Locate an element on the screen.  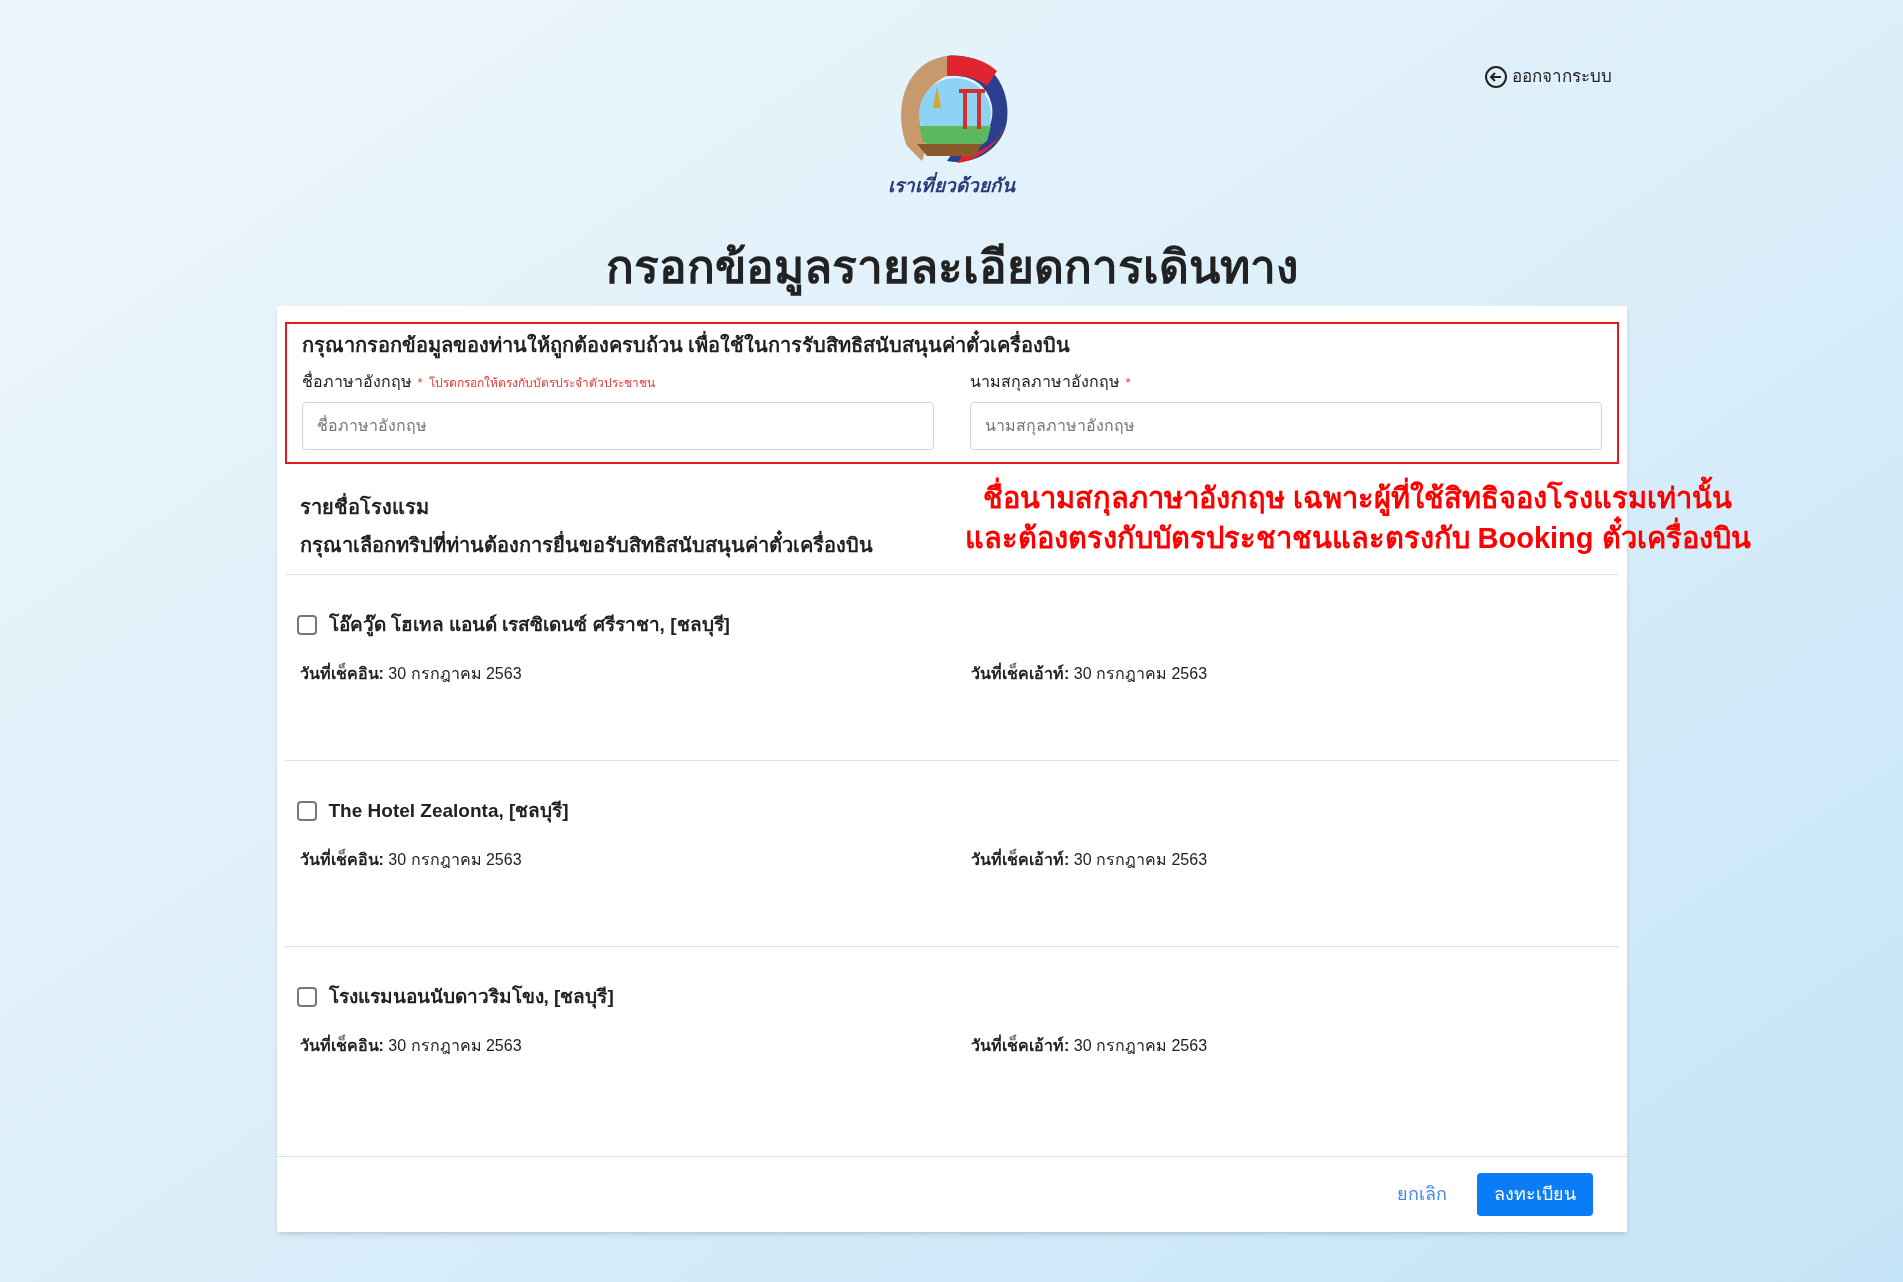
annotation-note: ชื่อนามสกุลภาษาอังกฤษ เฉพาะผู้ที่ใช้สิทธิจองโรงแรมเท่านั้น และต้องตรงกับบัตรประชาชนและตรงกับ Booking ตั๋วเครื่องบิน is located at coordinates (1357, 518).